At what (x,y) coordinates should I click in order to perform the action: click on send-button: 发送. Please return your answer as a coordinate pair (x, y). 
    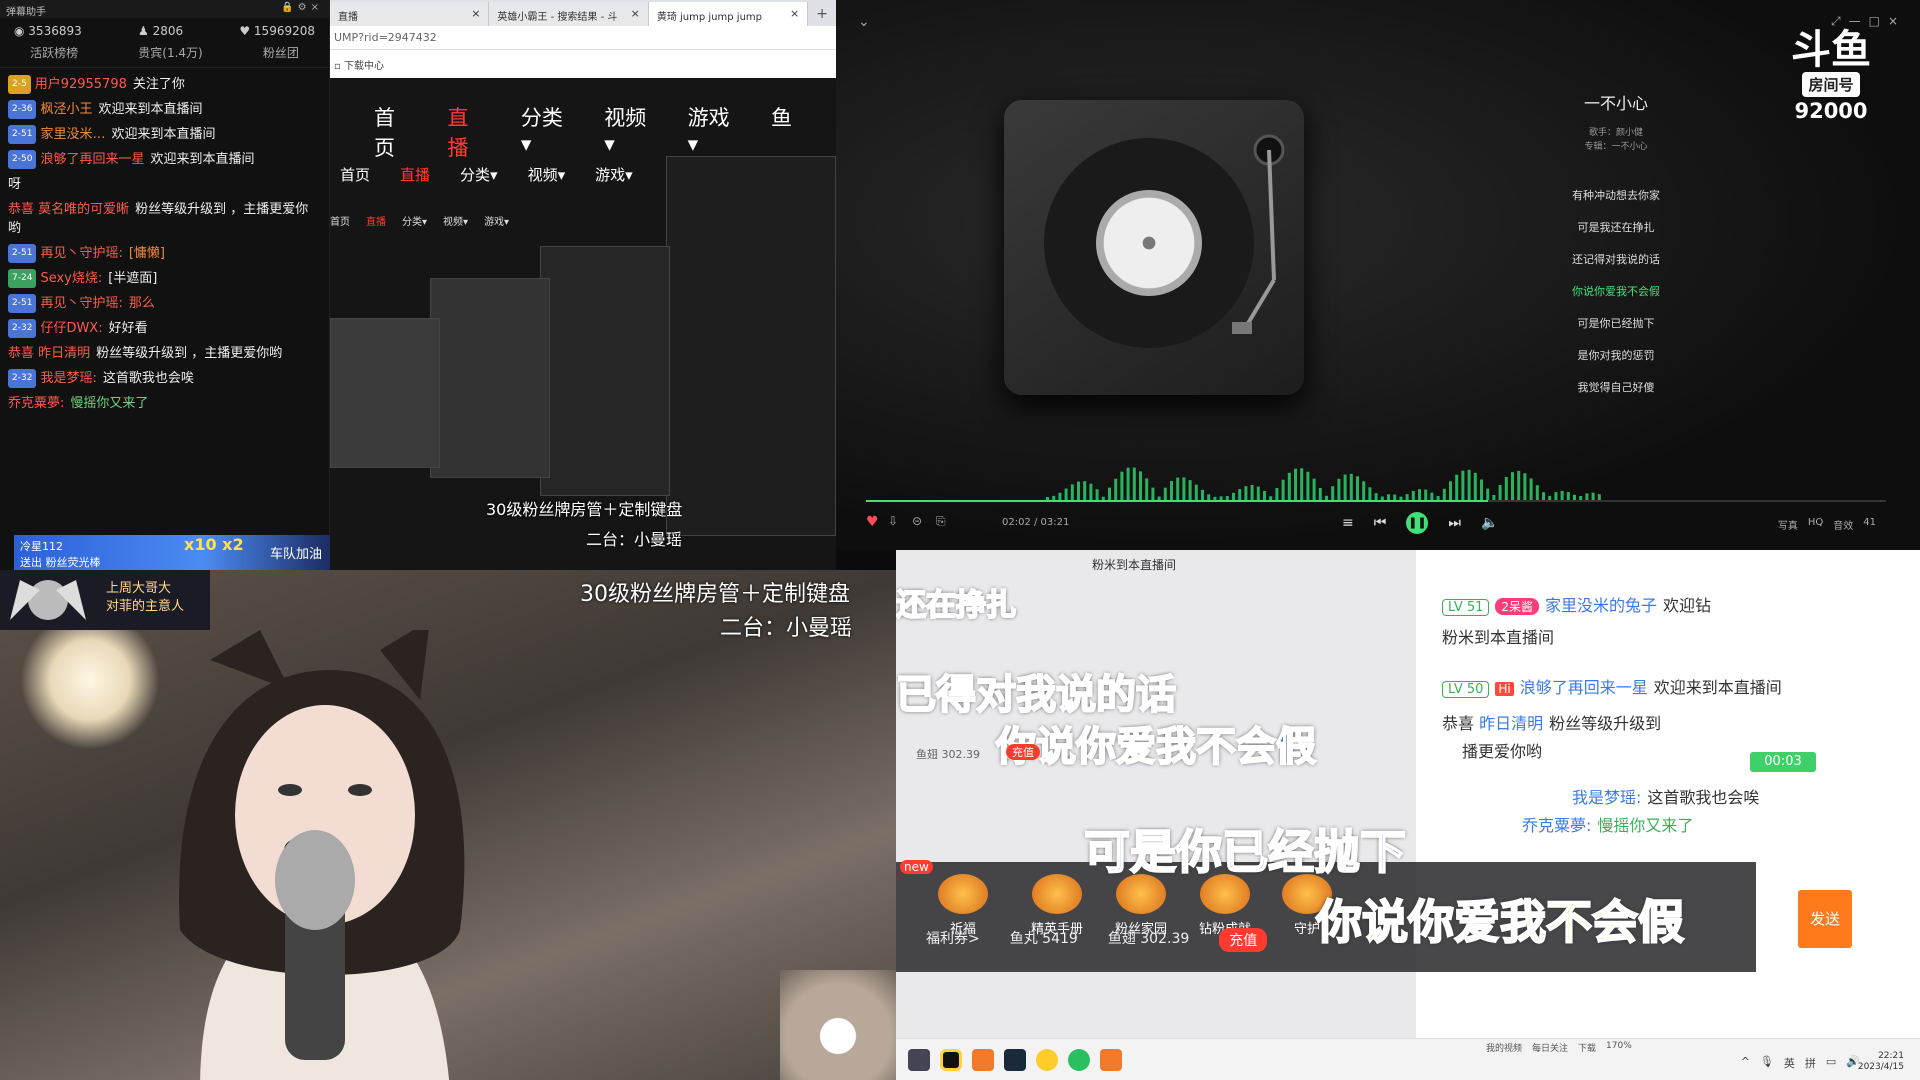
    Looking at the image, I should click on (1825, 919).